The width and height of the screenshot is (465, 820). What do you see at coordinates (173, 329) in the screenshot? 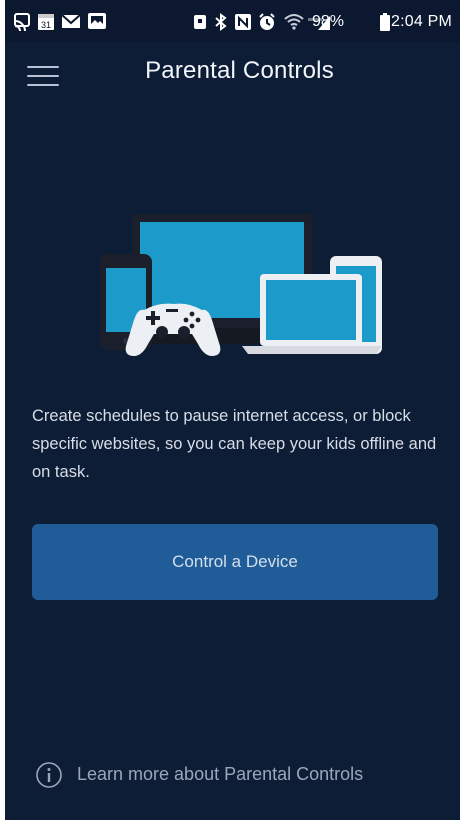
I see `game-controller-icon` at bounding box center [173, 329].